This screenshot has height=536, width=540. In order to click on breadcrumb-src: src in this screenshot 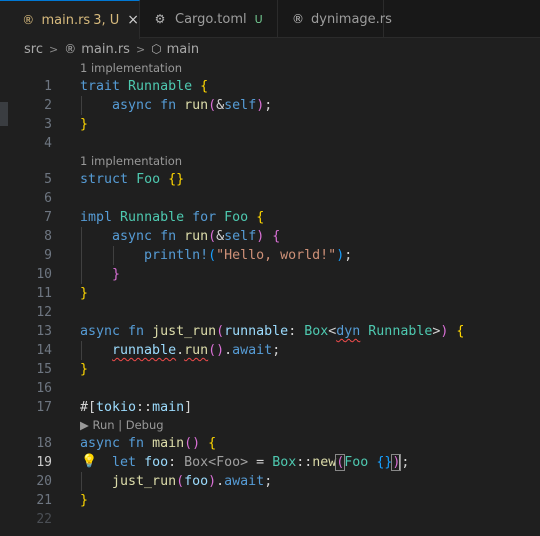, I will do `click(33, 49)`.